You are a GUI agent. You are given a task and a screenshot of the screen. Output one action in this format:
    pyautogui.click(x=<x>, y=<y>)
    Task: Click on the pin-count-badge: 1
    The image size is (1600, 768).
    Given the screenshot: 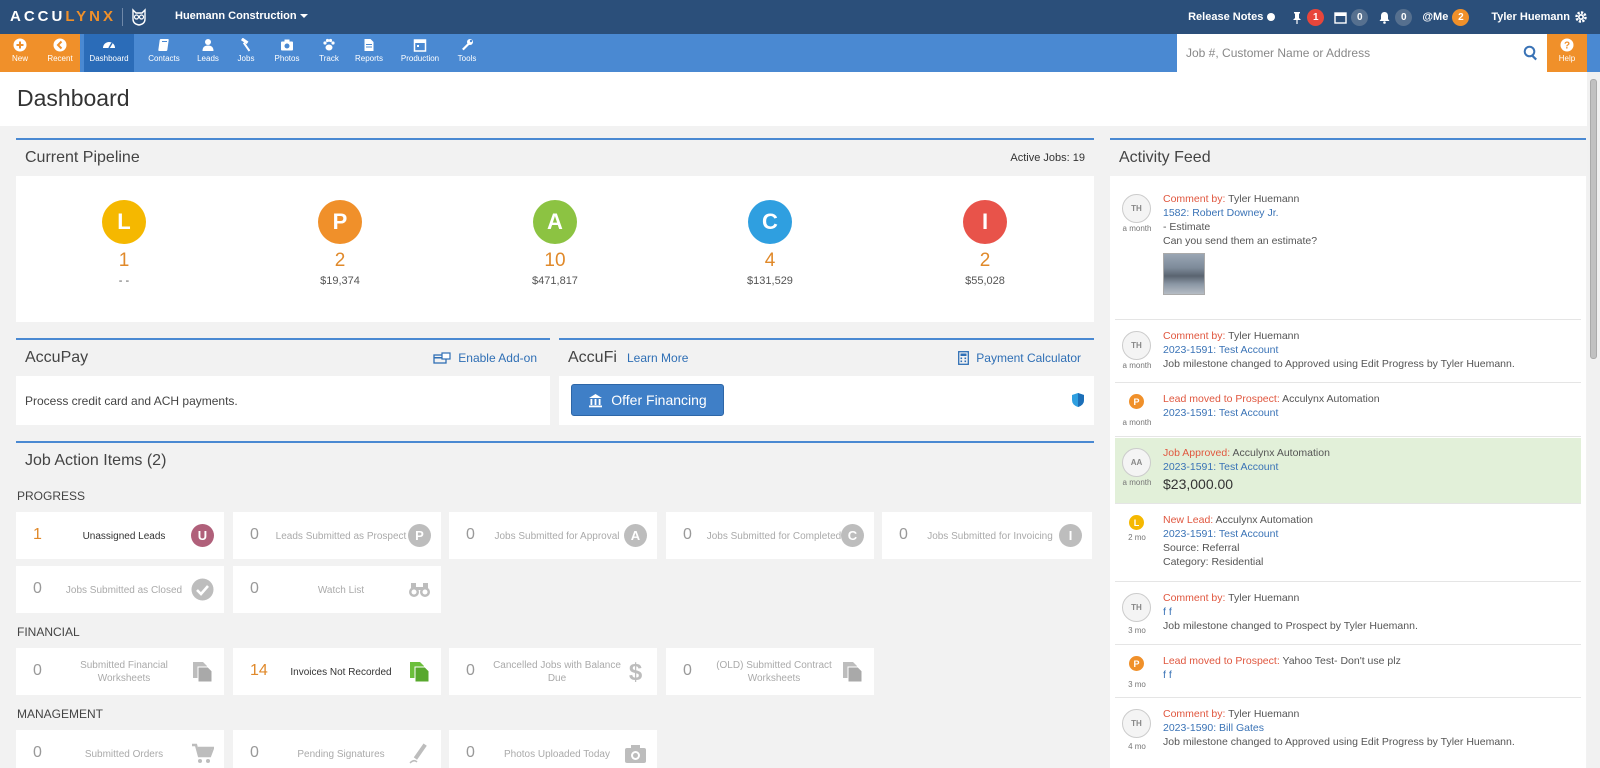 What is the action you would take?
    pyautogui.click(x=1316, y=17)
    